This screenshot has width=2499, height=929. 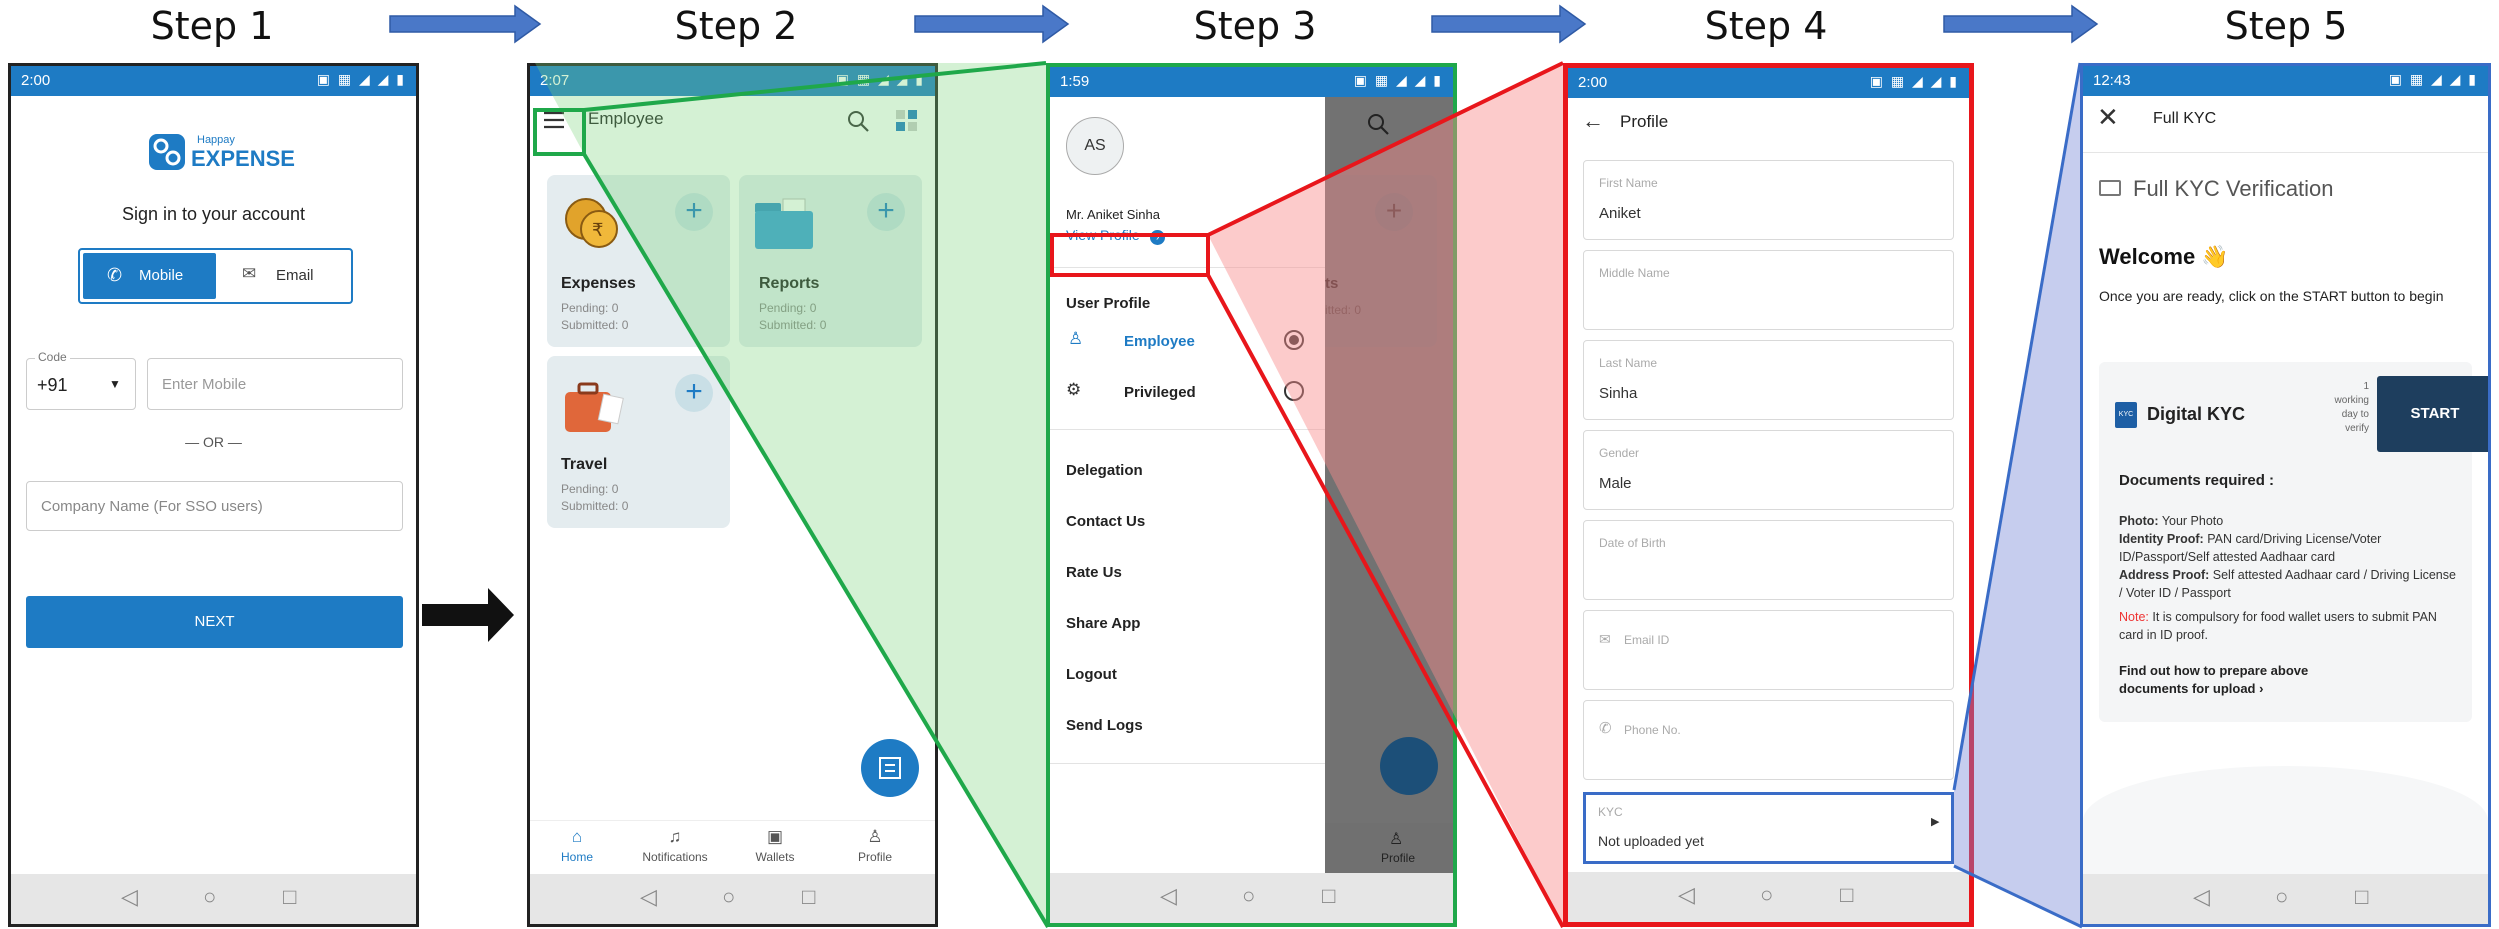 What do you see at coordinates (830, 261) in the screenshot?
I see `reports-card: + Reports Pending: 0 Submitted: 0` at bounding box center [830, 261].